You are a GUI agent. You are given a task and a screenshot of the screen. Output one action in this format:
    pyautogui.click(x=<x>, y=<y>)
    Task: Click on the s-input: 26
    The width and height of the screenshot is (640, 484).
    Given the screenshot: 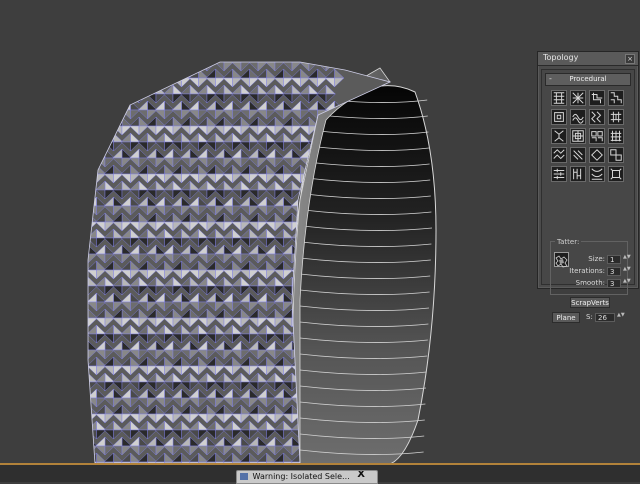 What is the action you would take?
    pyautogui.click(x=605, y=317)
    